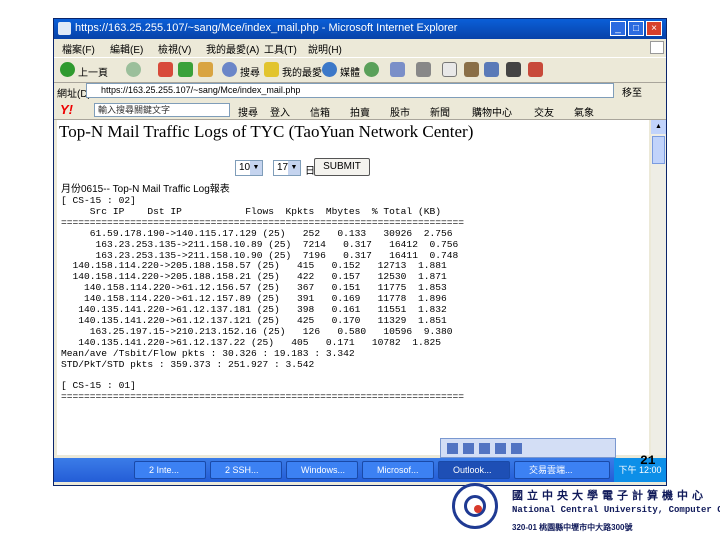  What do you see at coordinates (572, 527) in the screenshot?
I see `footer-address: 320-01 桃園縣中壢市中大路300號` at bounding box center [572, 527].